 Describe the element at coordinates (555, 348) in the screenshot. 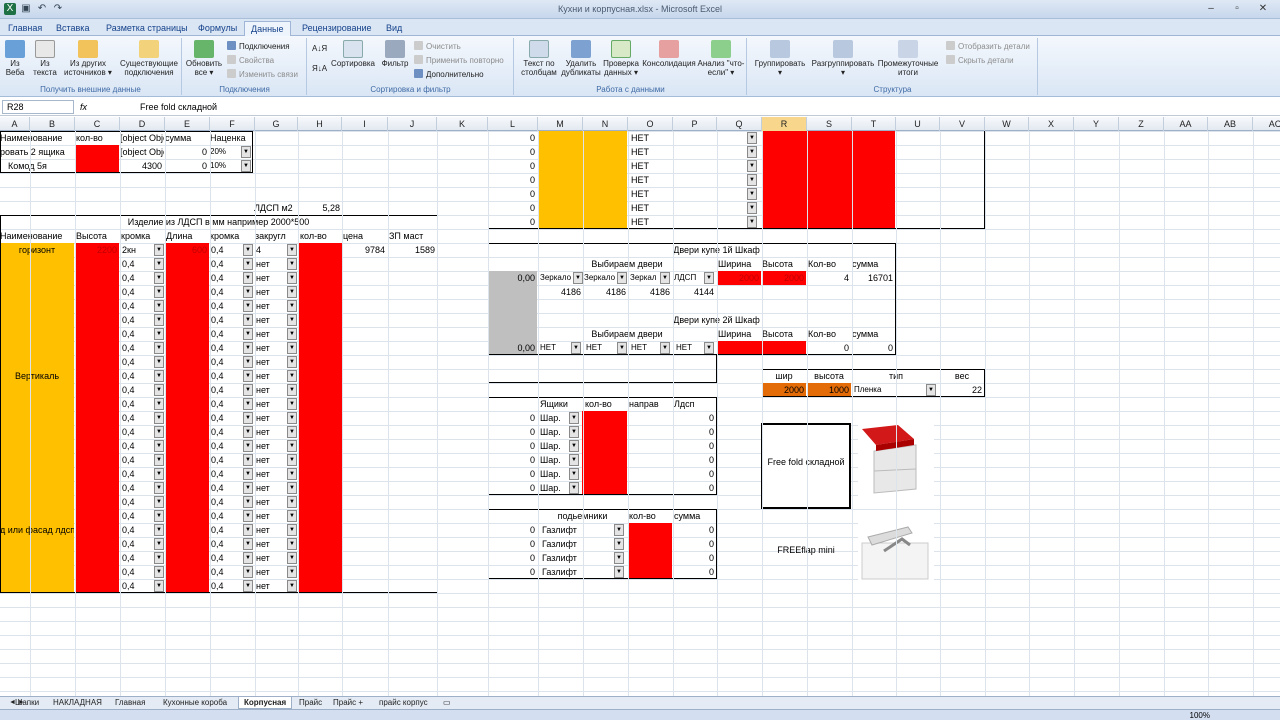

I see `cell-m-door2: НЕТ` at that location.